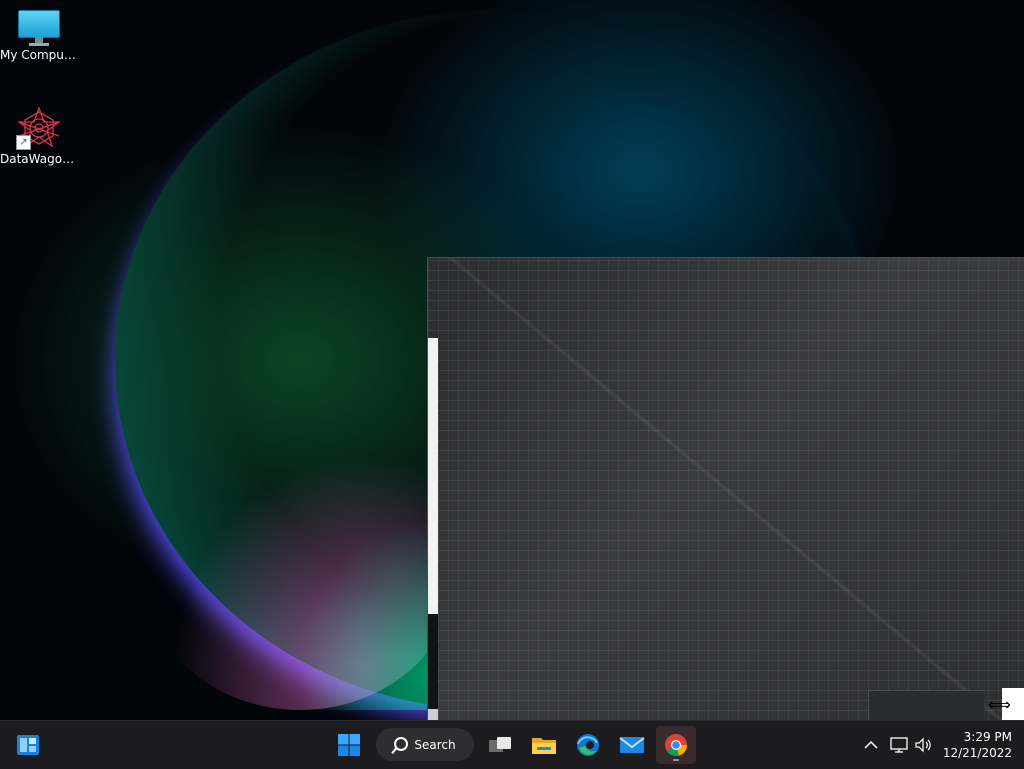 Image resolution: width=1024 pixels, height=769 pixels. I want to click on clock-time: 3:29 PM, so click(987, 737).